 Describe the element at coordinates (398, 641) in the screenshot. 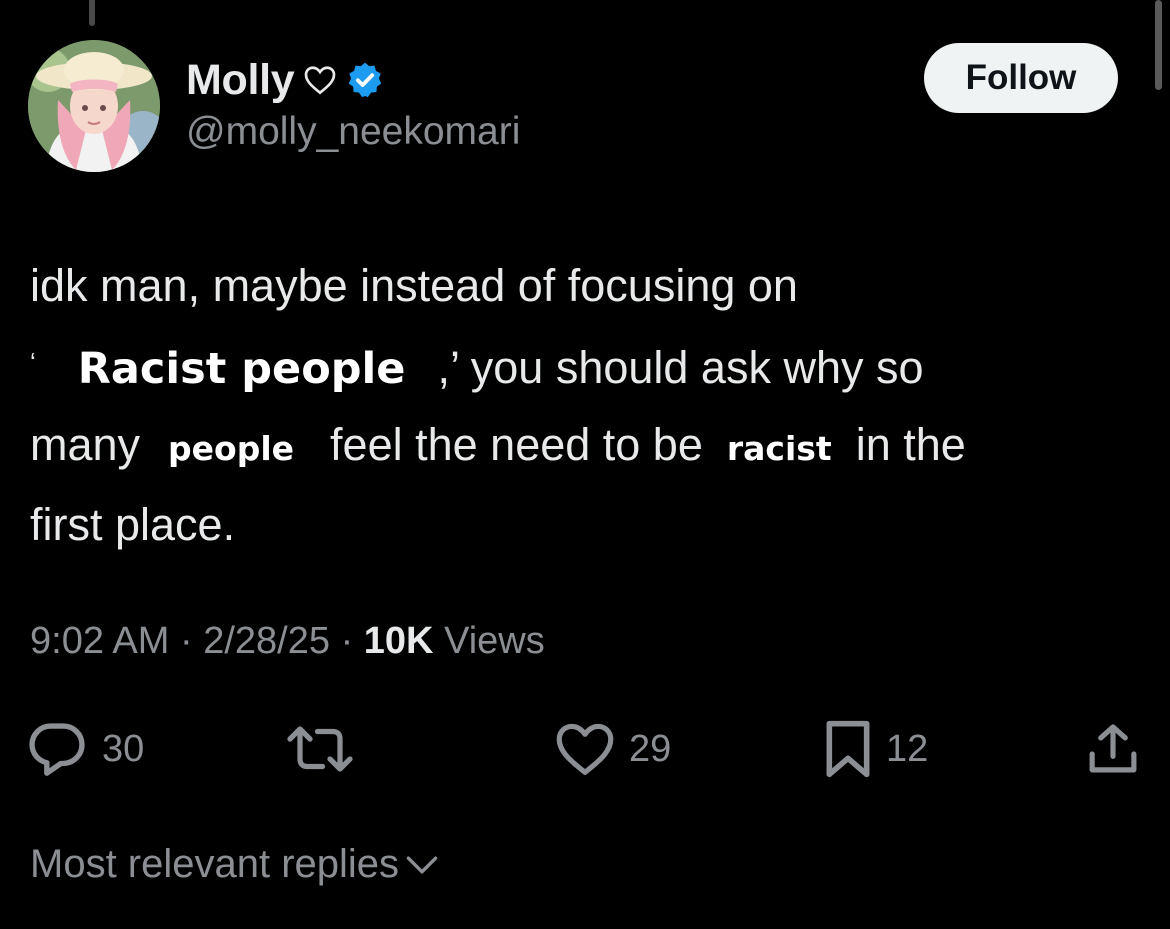

I see `views-count: 10K` at that location.